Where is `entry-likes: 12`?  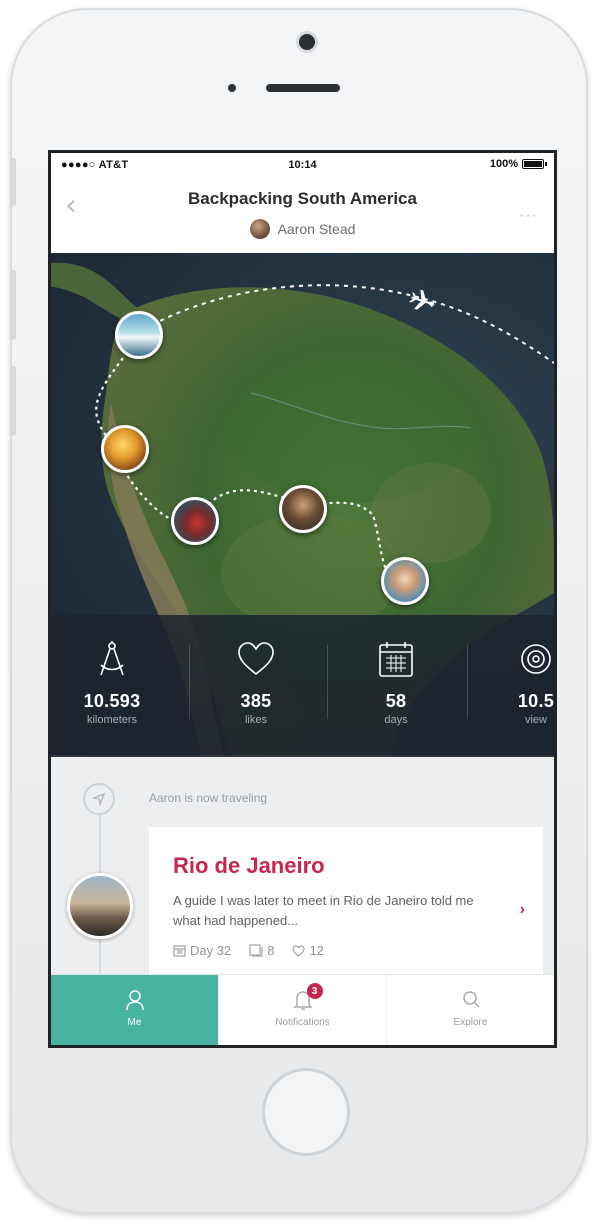 entry-likes: 12 is located at coordinates (308, 950).